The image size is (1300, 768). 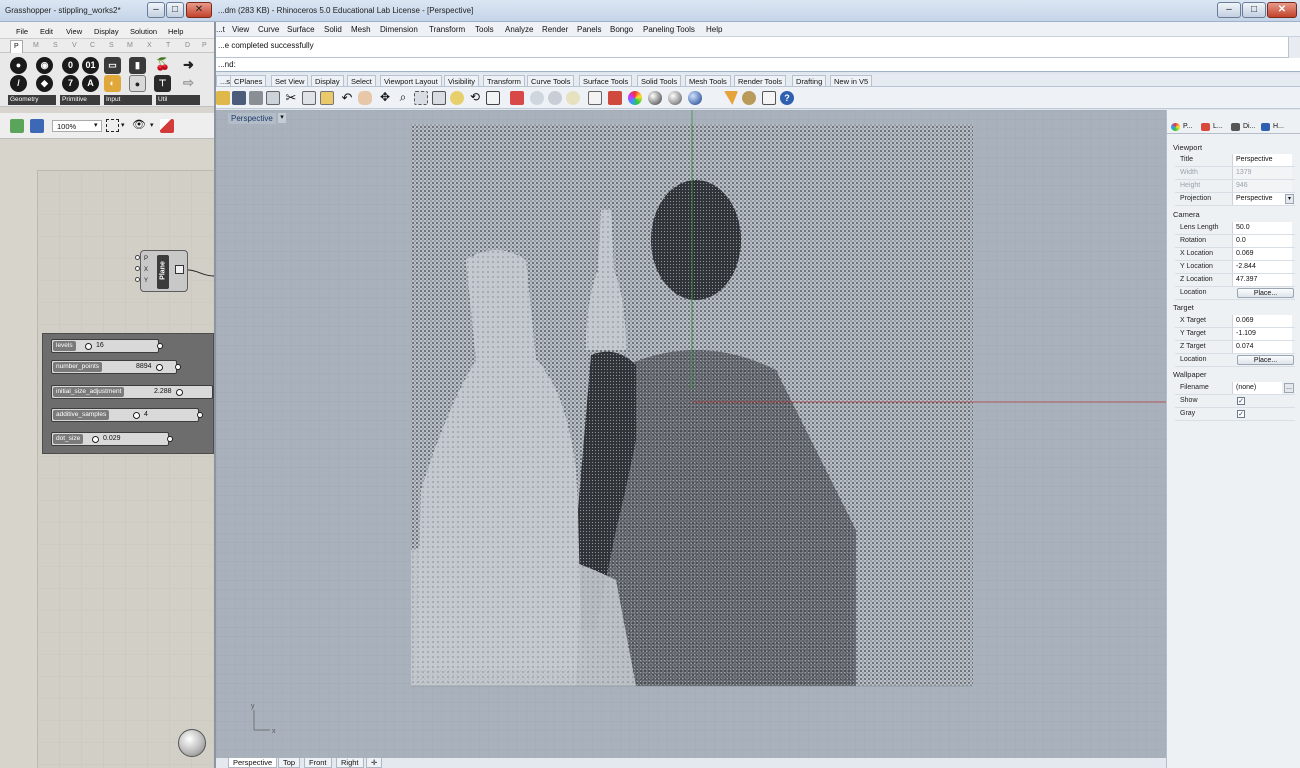 What do you see at coordinates (187, 45) in the screenshot?
I see `cat-tab-display: D` at bounding box center [187, 45].